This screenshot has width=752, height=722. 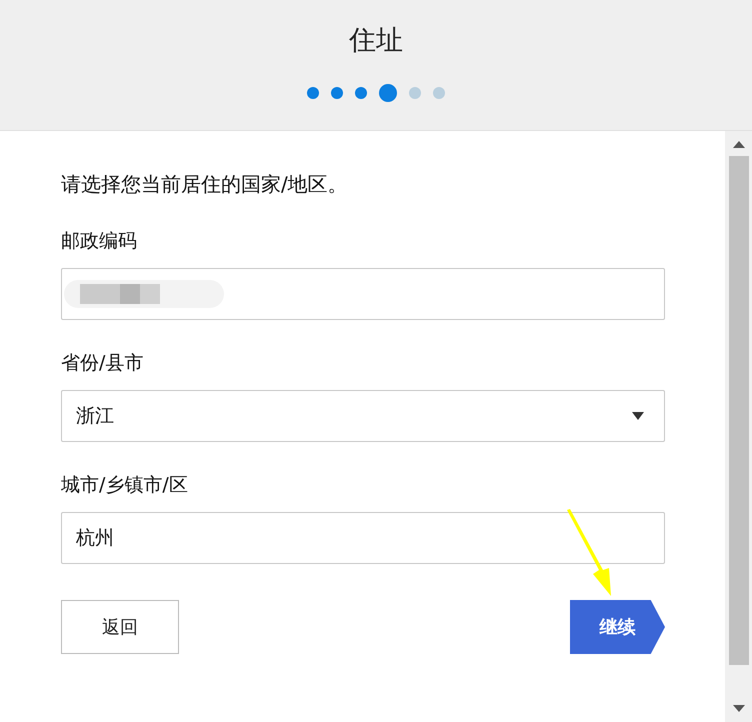 What do you see at coordinates (125, 485) in the screenshot?
I see `field-label: 城市/乡镇市/区` at bounding box center [125, 485].